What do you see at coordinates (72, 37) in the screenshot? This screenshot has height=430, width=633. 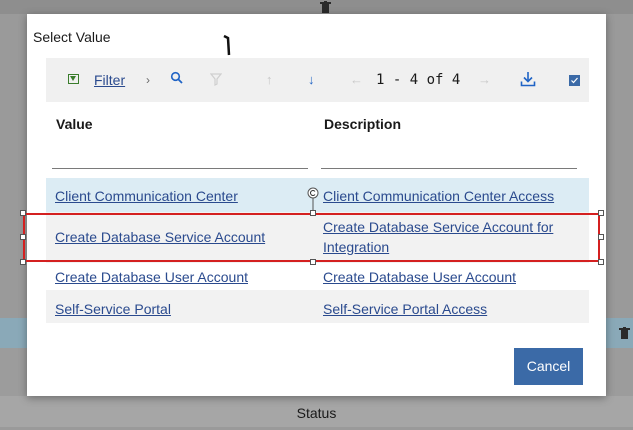 I see `dialog-title: Select Value` at bounding box center [72, 37].